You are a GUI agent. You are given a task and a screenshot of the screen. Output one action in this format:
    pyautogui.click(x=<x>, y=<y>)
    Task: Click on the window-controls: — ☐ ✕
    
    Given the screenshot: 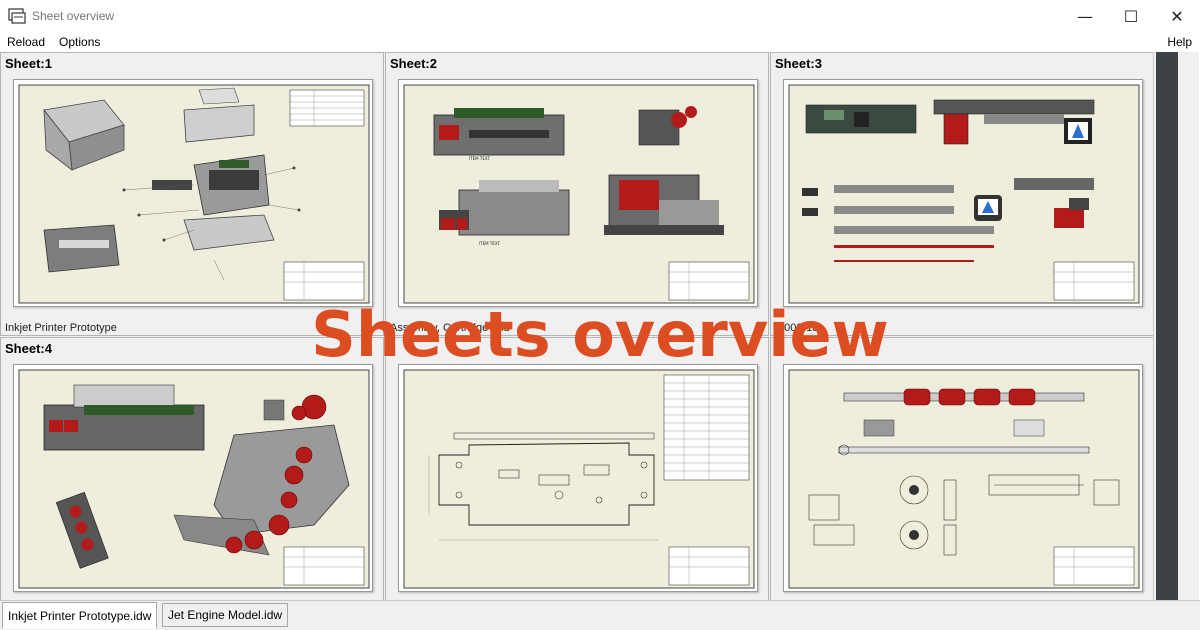 What is the action you would take?
    pyautogui.click(x=1131, y=16)
    